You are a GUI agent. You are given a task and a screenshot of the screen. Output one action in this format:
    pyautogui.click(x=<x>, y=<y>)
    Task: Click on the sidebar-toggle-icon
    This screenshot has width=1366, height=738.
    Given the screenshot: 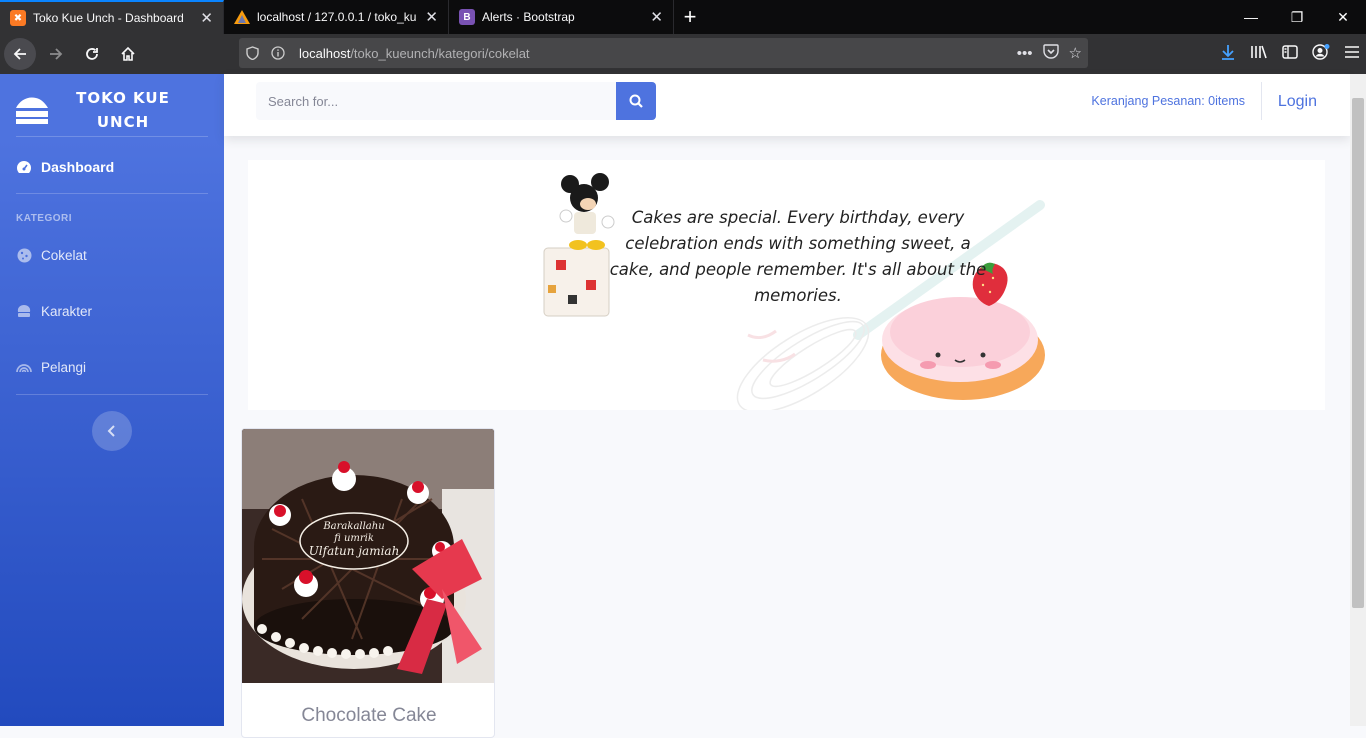 What is the action you would take?
    pyautogui.click(x=1290, y=54)
    